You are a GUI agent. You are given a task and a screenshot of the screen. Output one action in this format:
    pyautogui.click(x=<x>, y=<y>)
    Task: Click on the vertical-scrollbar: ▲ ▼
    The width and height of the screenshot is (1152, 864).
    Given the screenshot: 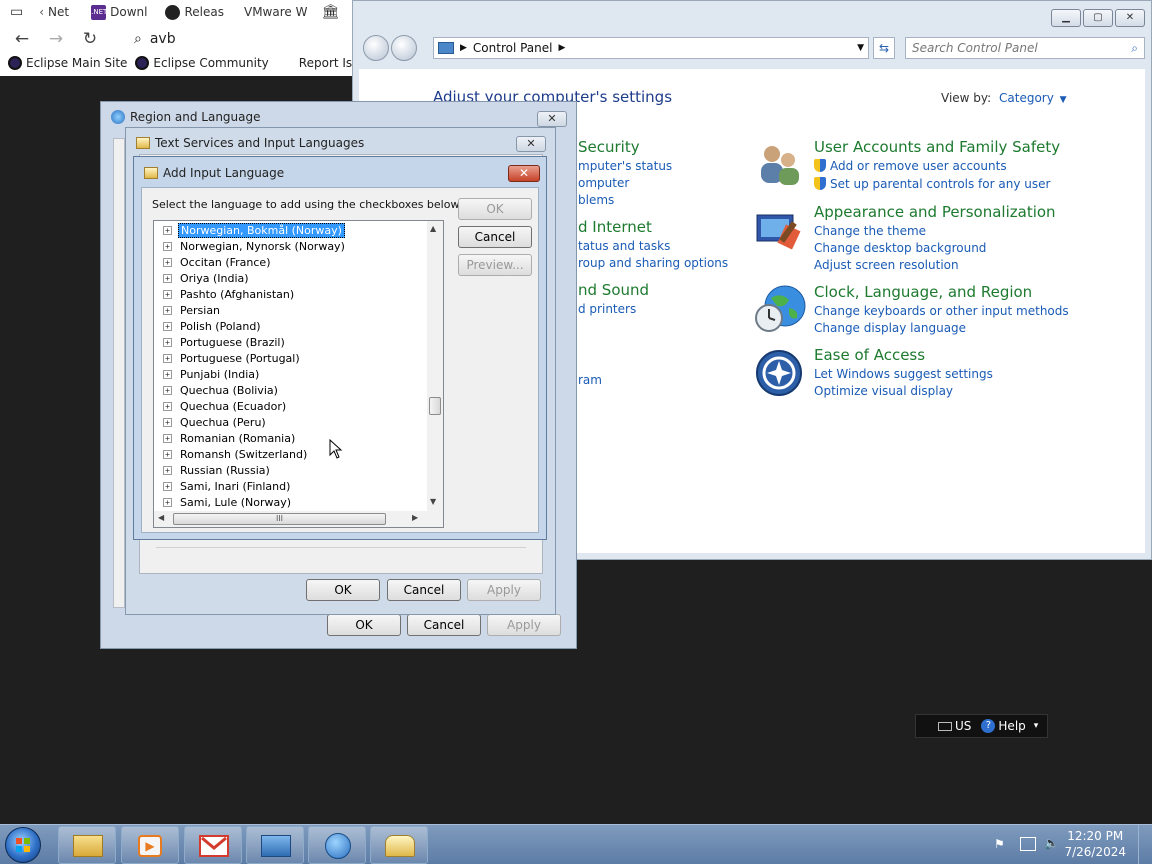 What is the action you would take?
    pyautogui.click(x=435, y=366)
    